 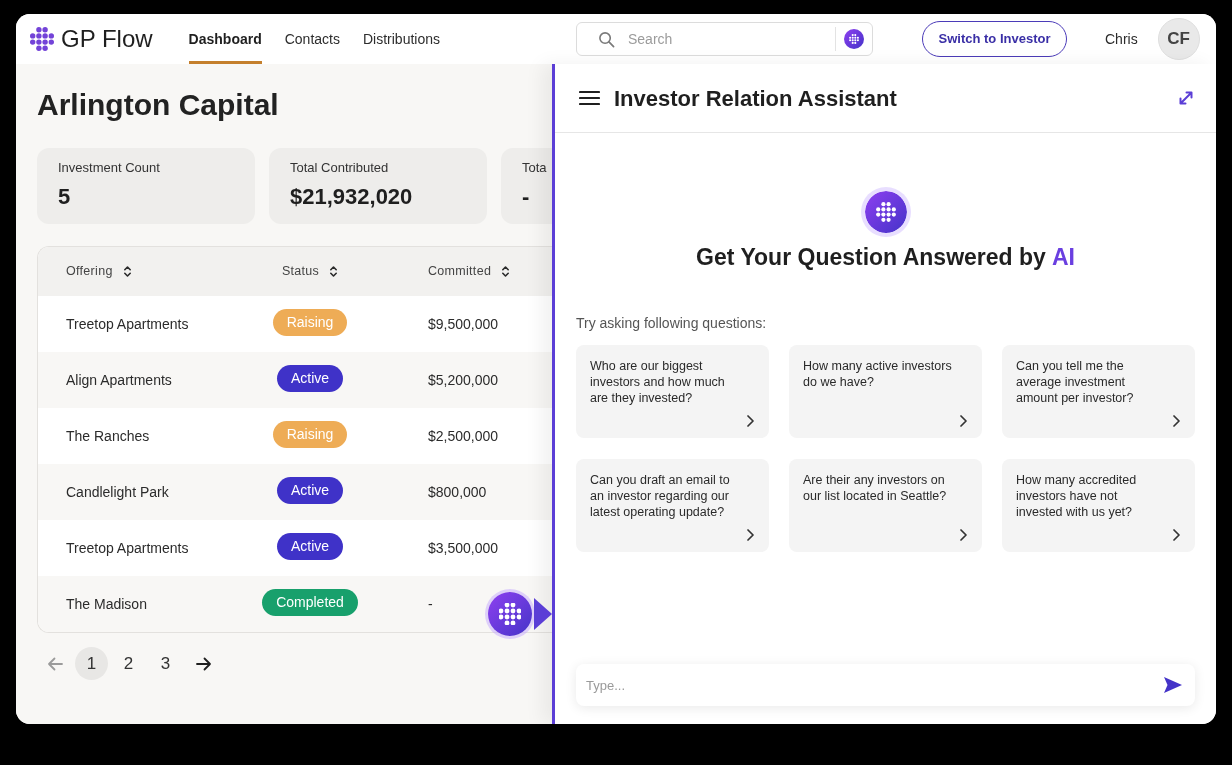 What do you see at coordinates (1098, 505) in the screenshot?
I see `suggestion-button: How many accredited investors have not invested with us yet?` at bounding box center [1098, 505].